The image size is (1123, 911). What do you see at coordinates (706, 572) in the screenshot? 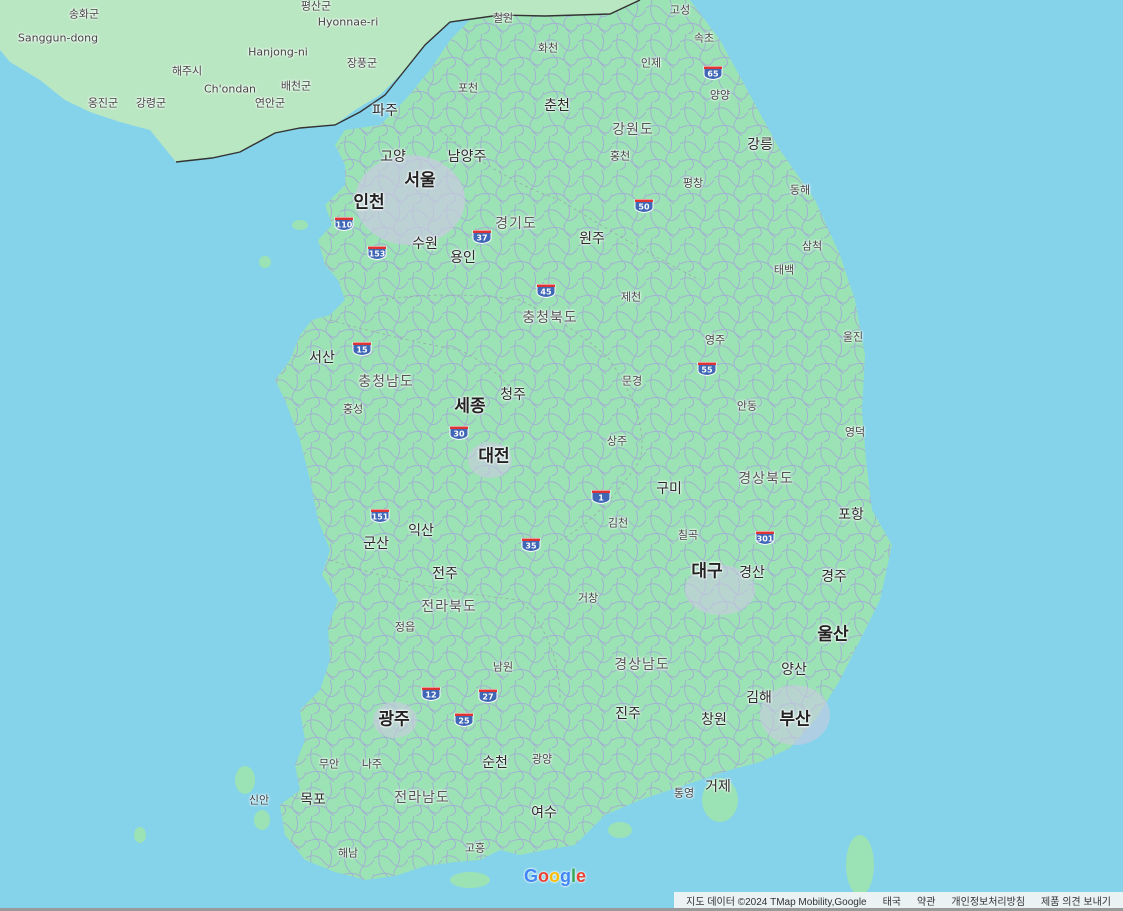
I see `place-label: 대구` at bounding box center [706, 572].